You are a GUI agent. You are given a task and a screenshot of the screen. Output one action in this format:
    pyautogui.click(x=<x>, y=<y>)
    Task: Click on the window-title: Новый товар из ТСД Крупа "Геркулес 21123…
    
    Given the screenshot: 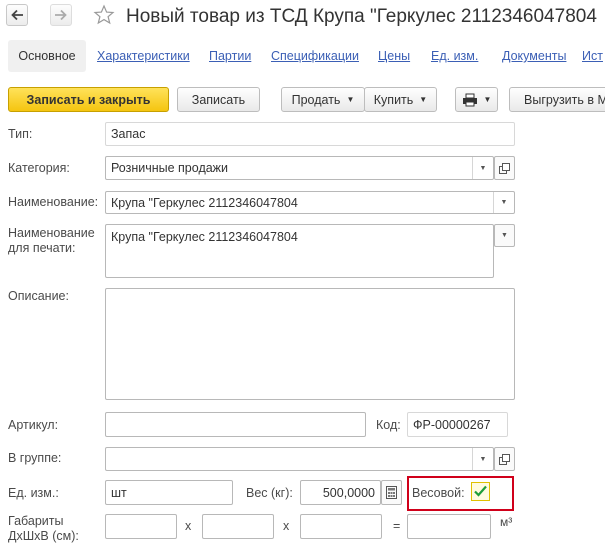 What is the action you would take?
    pyautogui.click(x=361, y=16)
    